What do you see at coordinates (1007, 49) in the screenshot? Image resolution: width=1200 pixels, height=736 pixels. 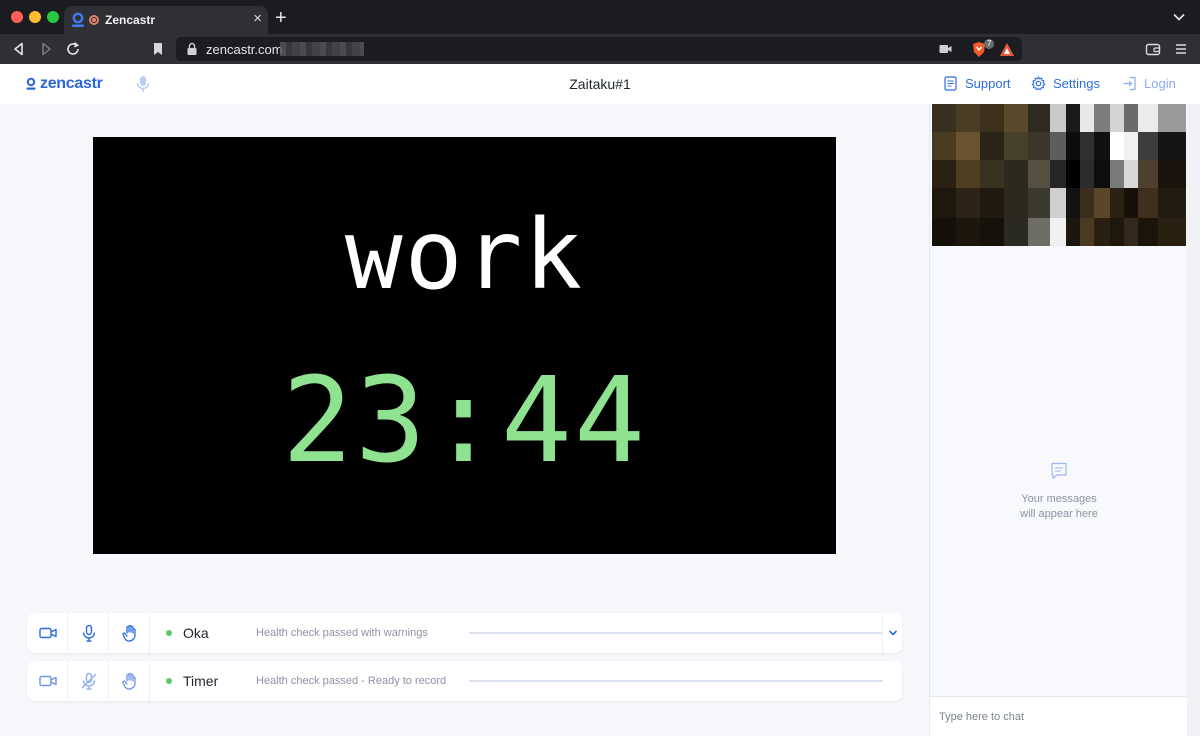 I see `brave-rewards-icon` at bounding box center [1007, 49].